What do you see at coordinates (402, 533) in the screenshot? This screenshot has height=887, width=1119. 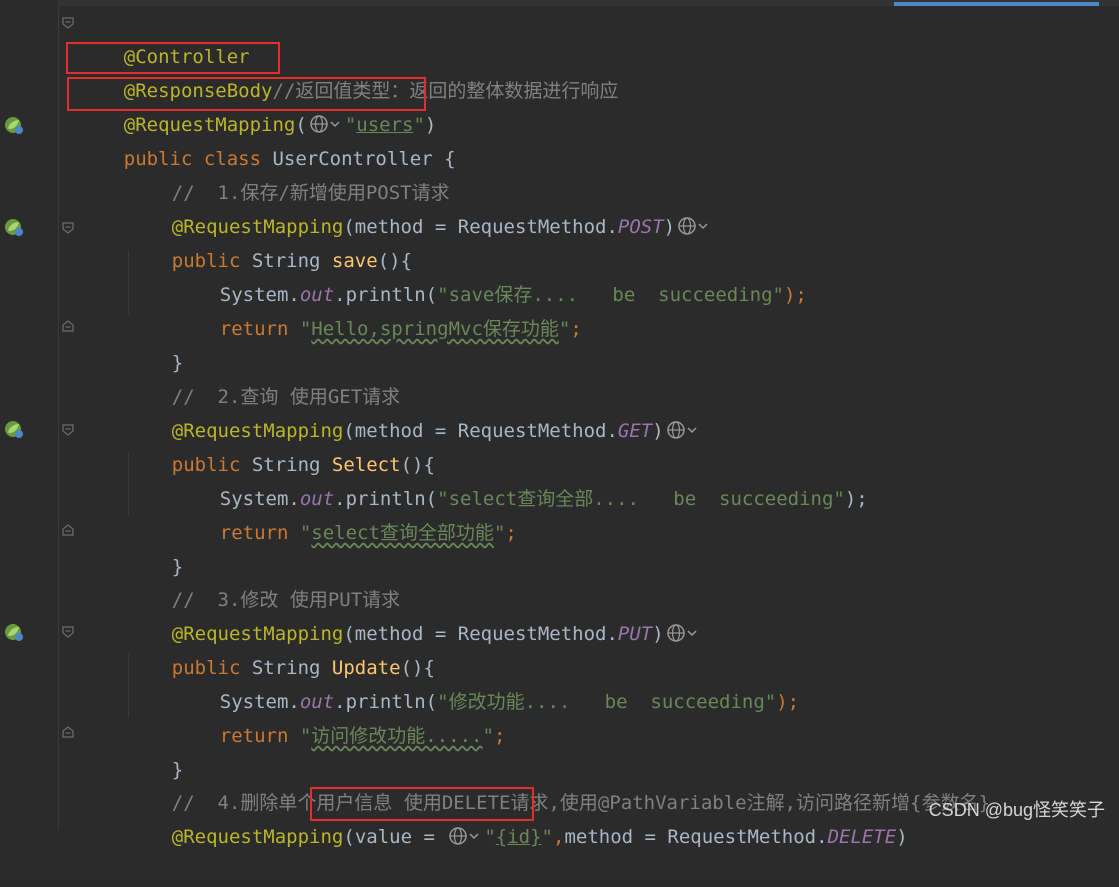 I see `string-literal: select查询全部功能` at bounding box center [402, 533].